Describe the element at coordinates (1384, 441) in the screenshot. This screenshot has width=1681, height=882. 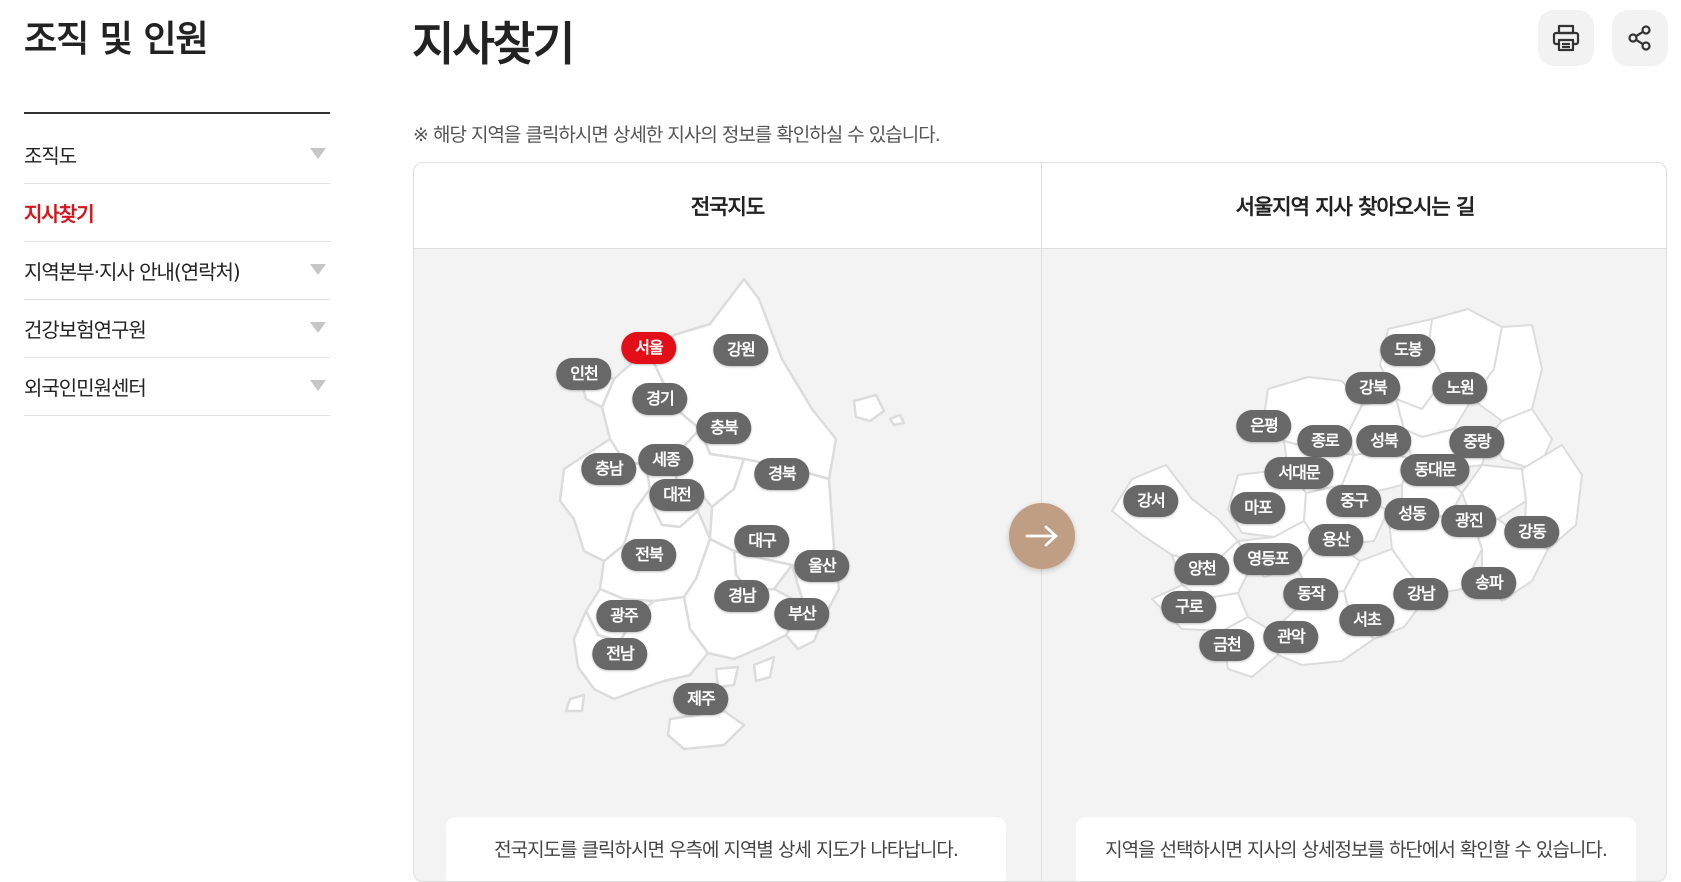
I see `district-label-seongbuk: 성북` at that location.